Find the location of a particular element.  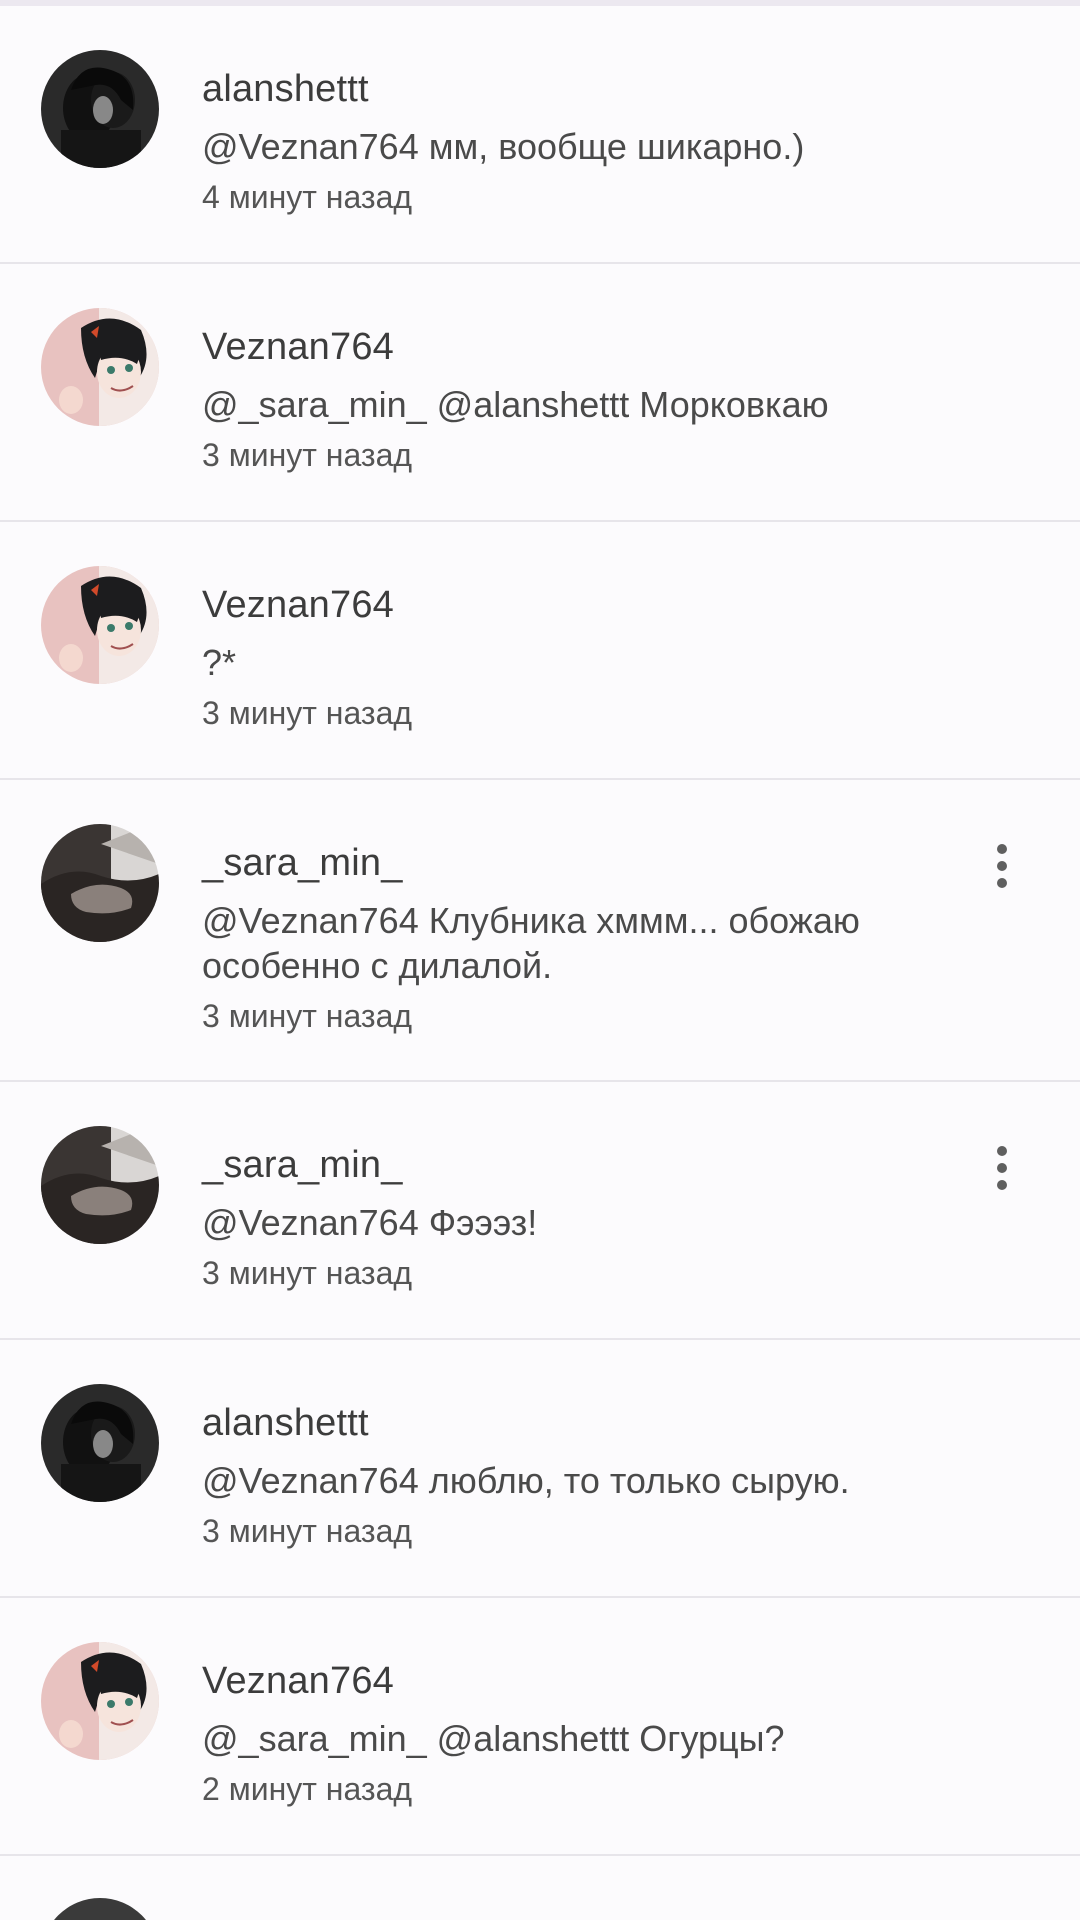

next-comment-avatar is located at coordinates (100, 1909).